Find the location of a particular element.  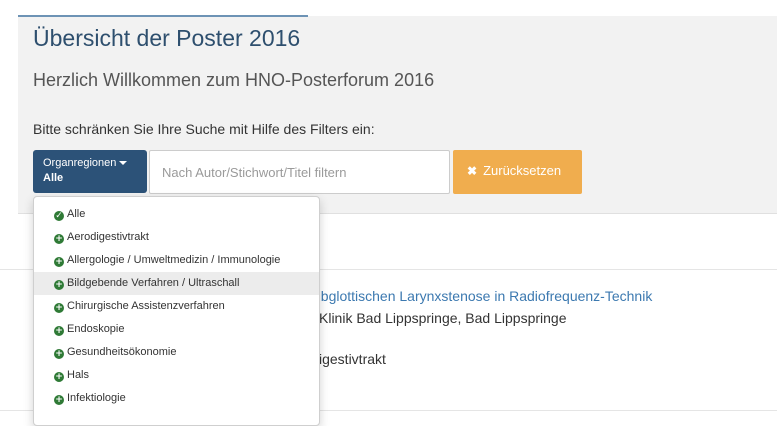

organ-region-dropdown-button: Organregionen Alle is located at coordinates (90, 171).